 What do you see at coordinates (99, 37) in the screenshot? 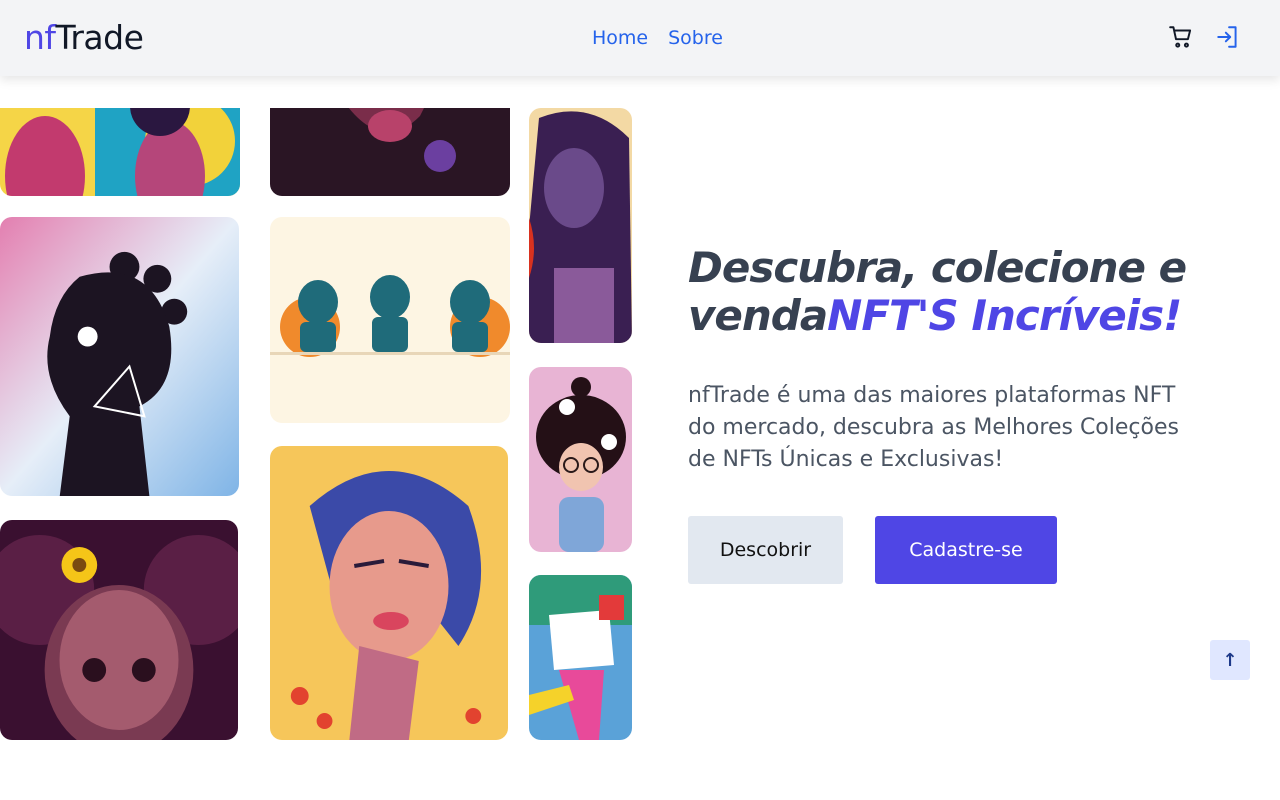
I see `brand-logo-suffix: Trade` at bounding box center [99, 37].